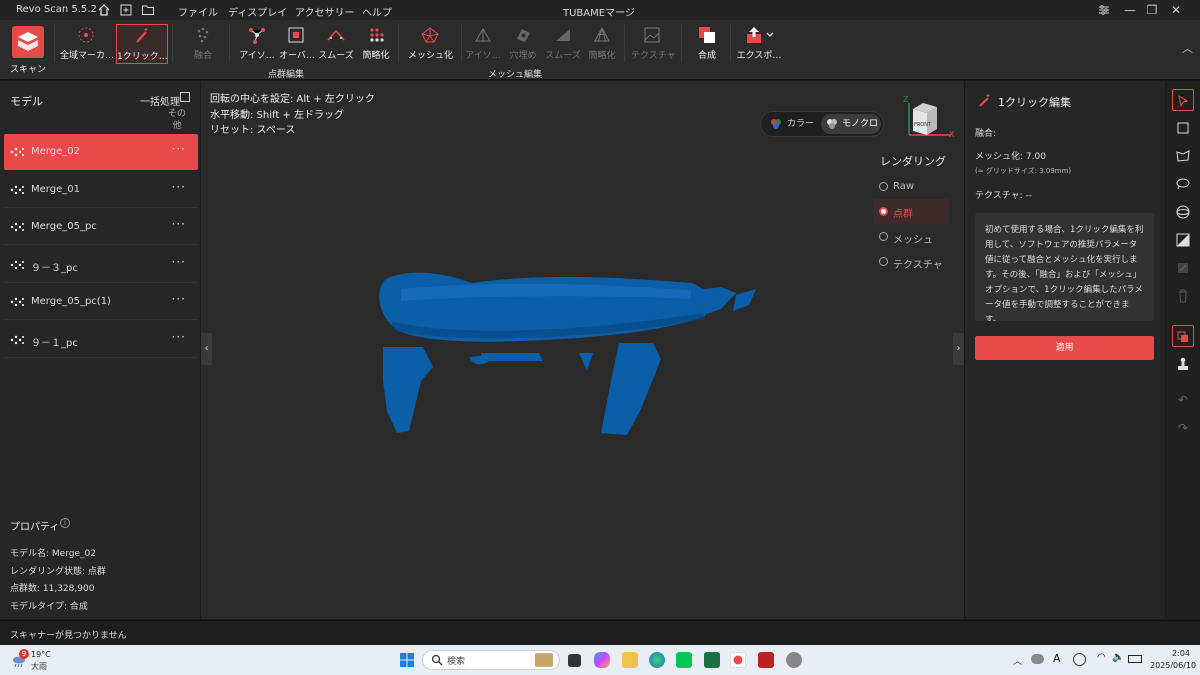 The width and height of the screenshot is (1200, 675). What do you see at coordinates (958, 349) in the screenshot?
I see `collapse-right-panel-button: ›` at bounding box center [958, 349].